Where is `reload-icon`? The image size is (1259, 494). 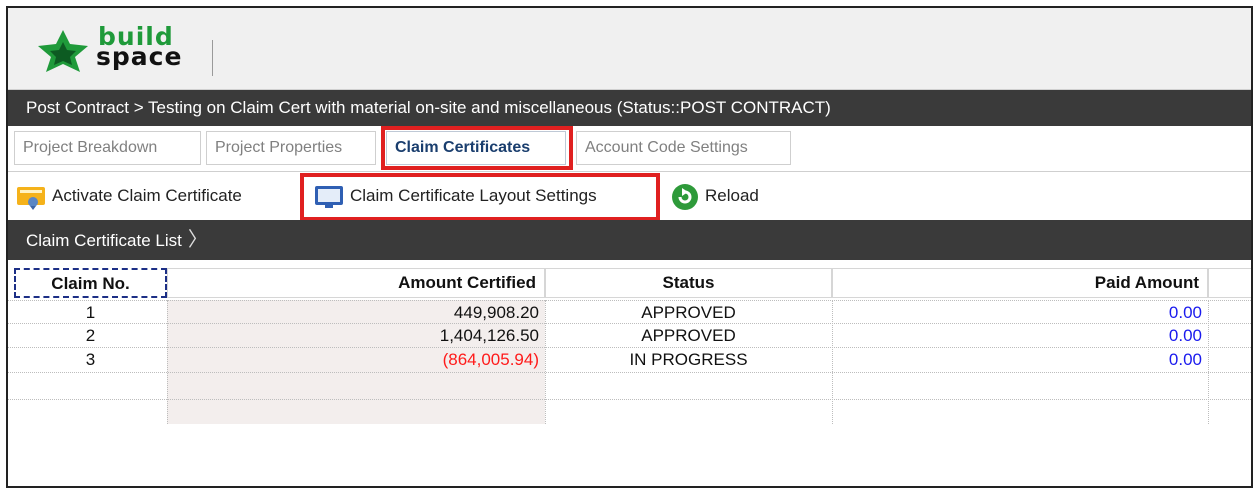
reload-icon is located at coordinates (685, 196).